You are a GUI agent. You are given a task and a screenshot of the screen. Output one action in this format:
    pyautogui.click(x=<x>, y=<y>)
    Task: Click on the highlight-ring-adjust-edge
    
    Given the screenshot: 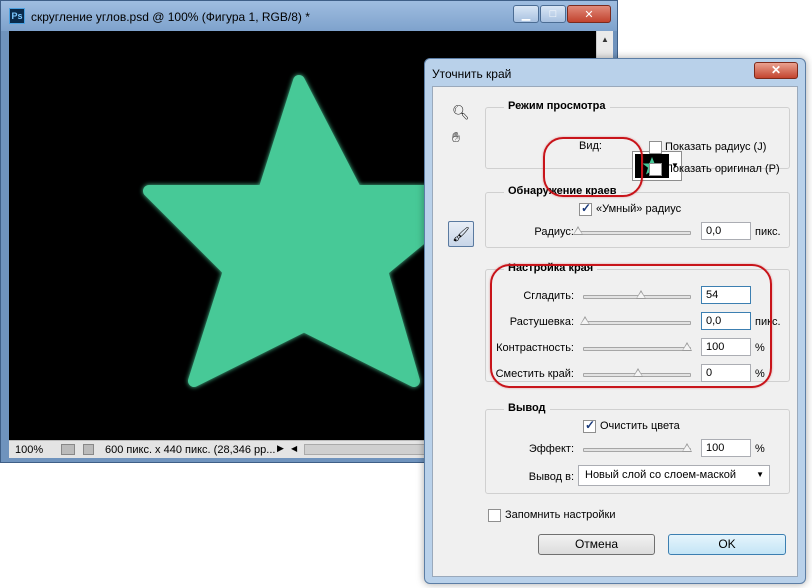 What is the action you would take?
    pyautogui.click(x=631, y=326)
    